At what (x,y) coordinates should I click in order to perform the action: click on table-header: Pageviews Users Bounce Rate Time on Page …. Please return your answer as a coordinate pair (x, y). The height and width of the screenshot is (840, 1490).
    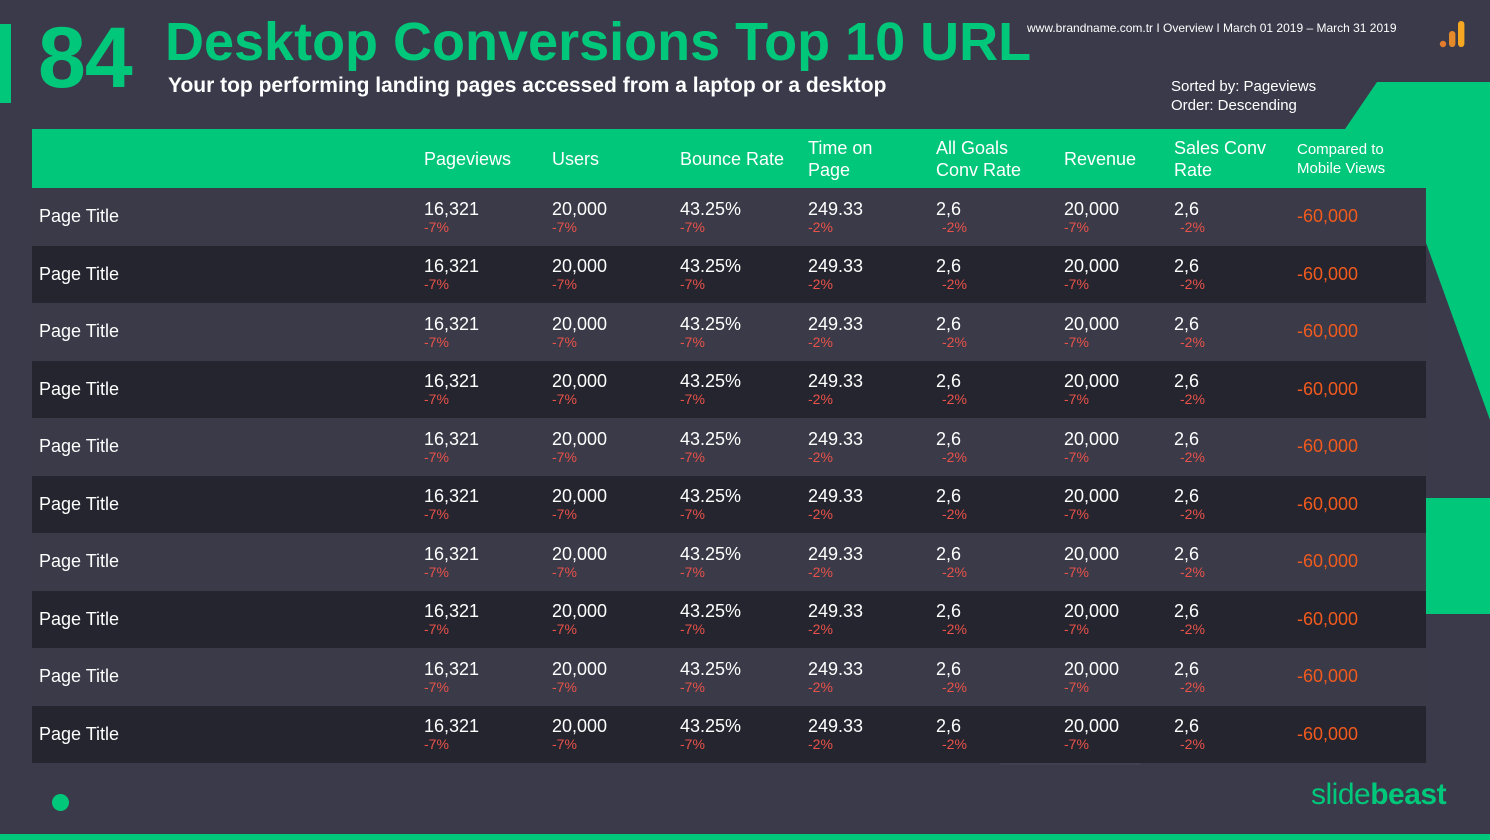
    Looking at the image, I should click on (729, 158).